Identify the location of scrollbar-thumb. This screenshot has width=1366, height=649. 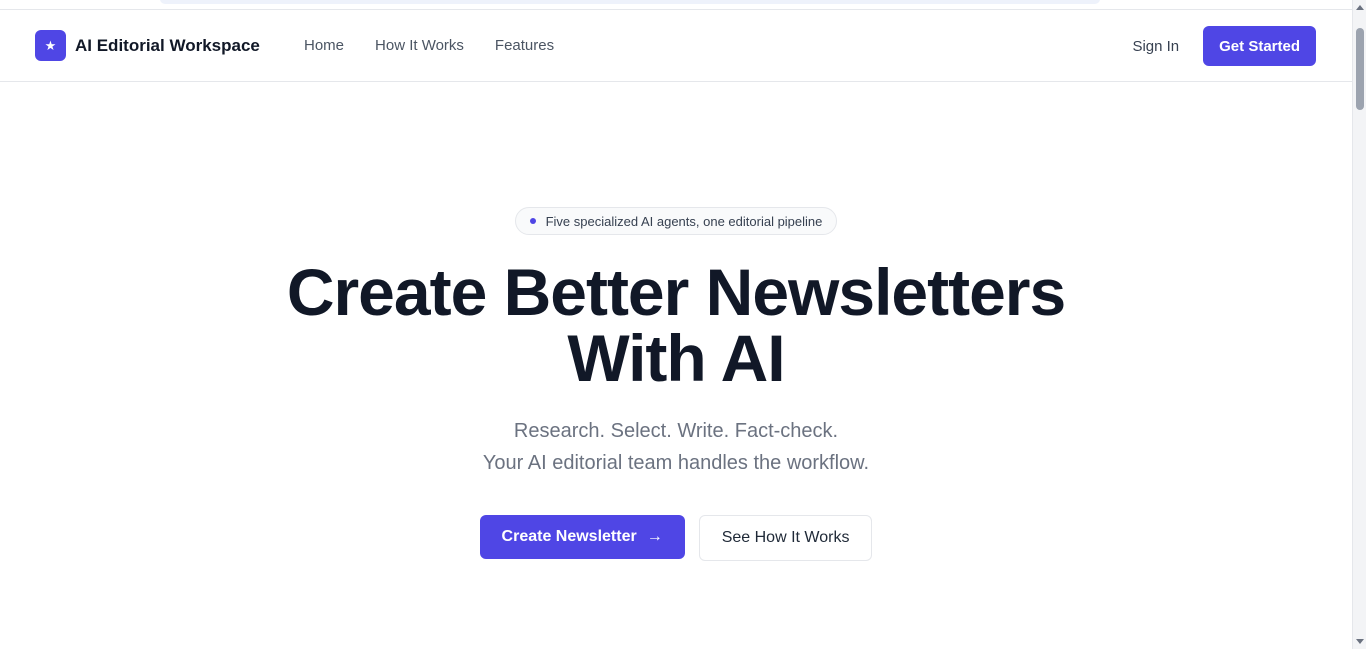
(1360, 69).